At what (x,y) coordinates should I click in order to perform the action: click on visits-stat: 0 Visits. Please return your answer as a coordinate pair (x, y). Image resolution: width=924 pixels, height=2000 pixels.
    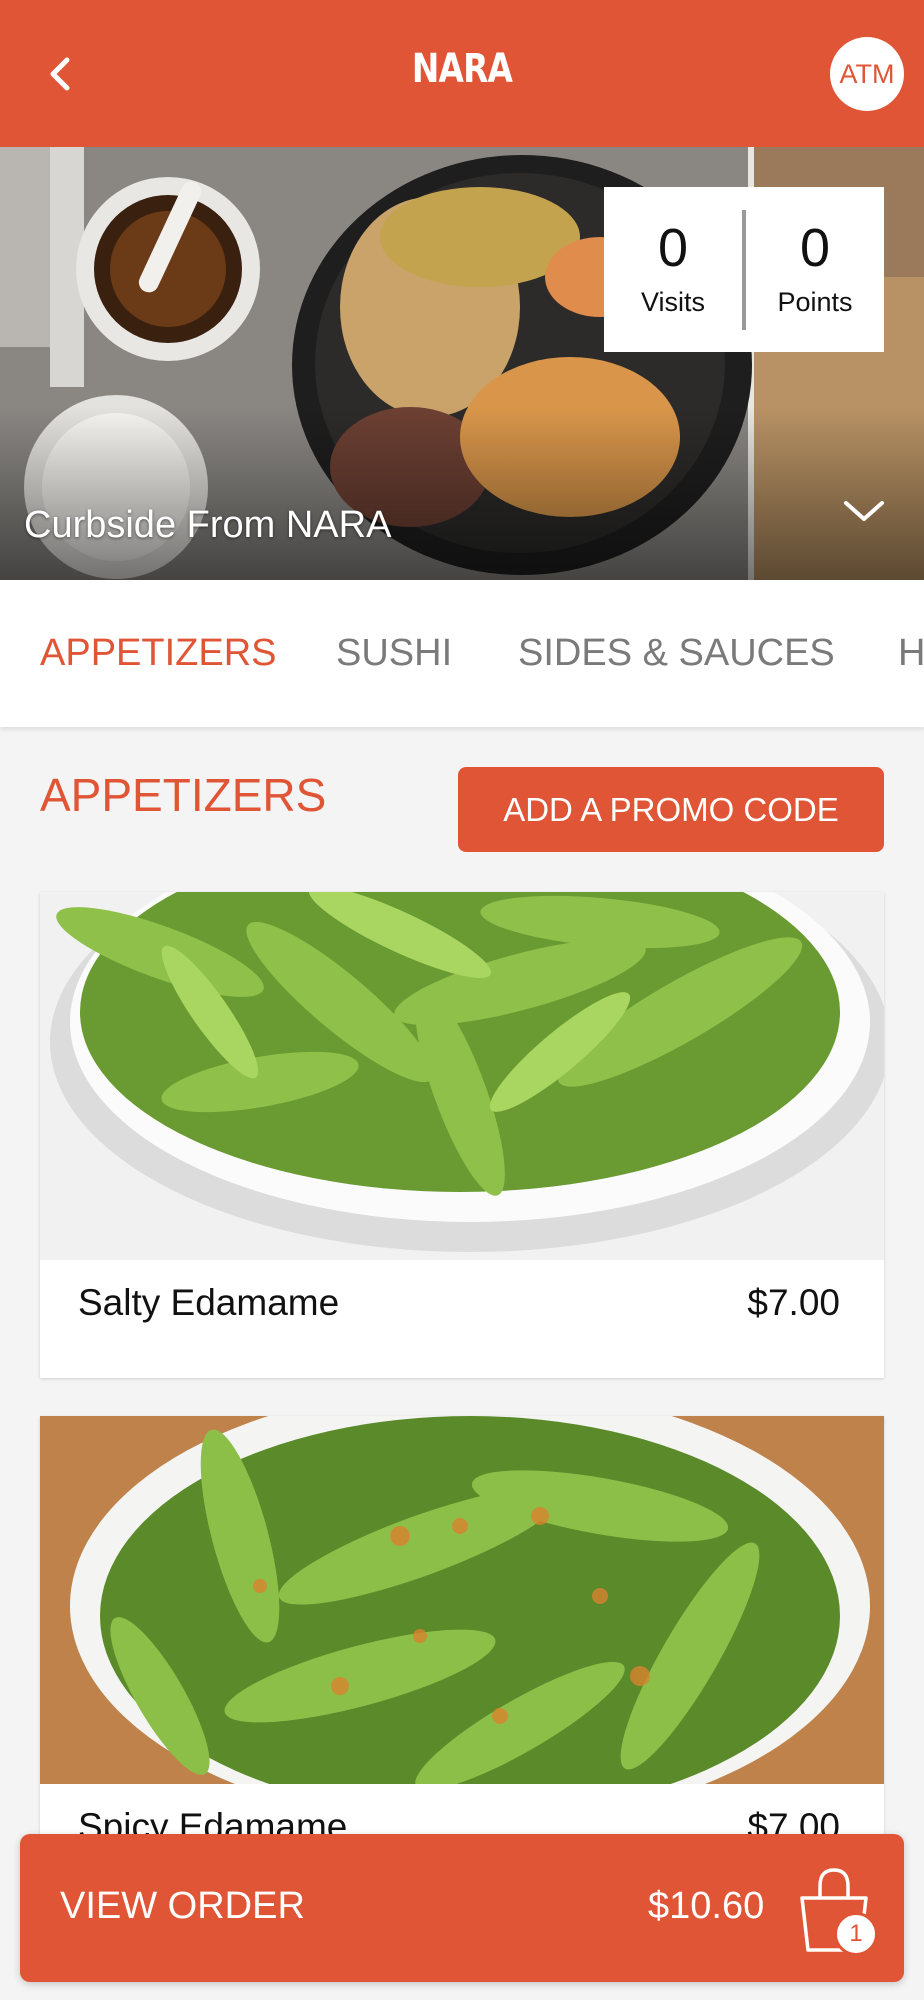
    Looking at the image, I should click on (673, 269).